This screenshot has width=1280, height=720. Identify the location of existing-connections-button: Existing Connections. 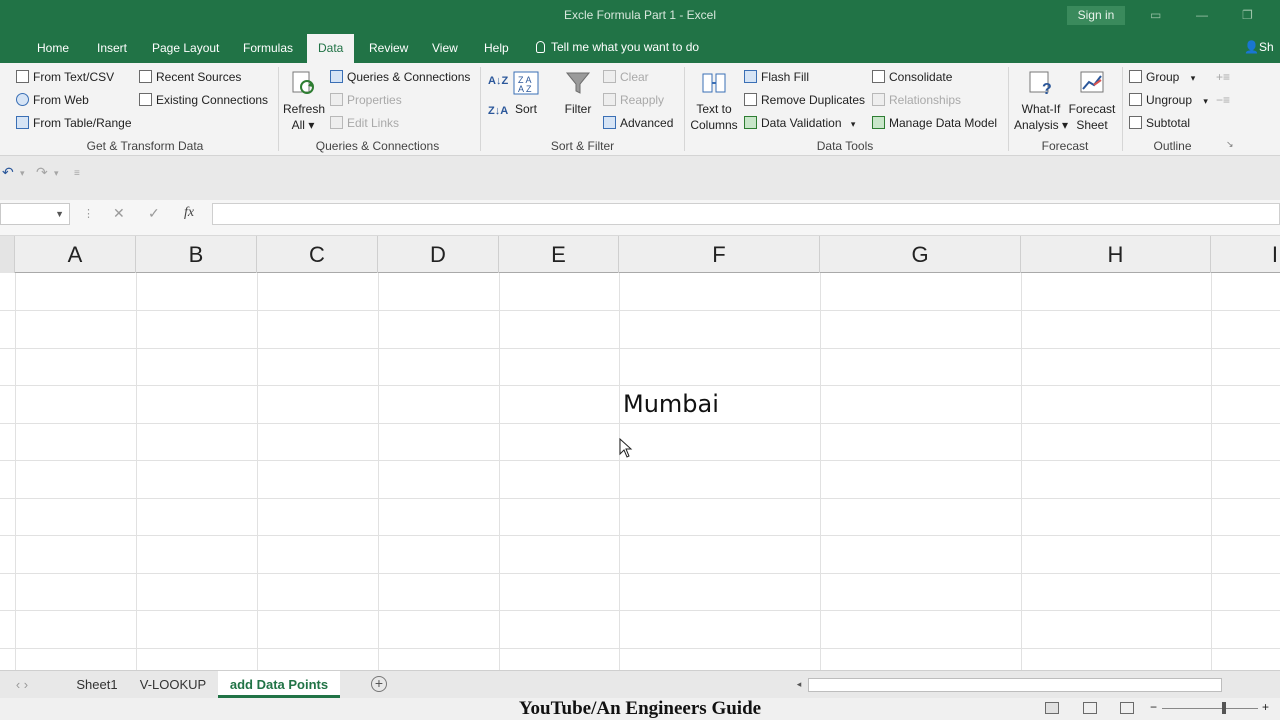
(203, 100).